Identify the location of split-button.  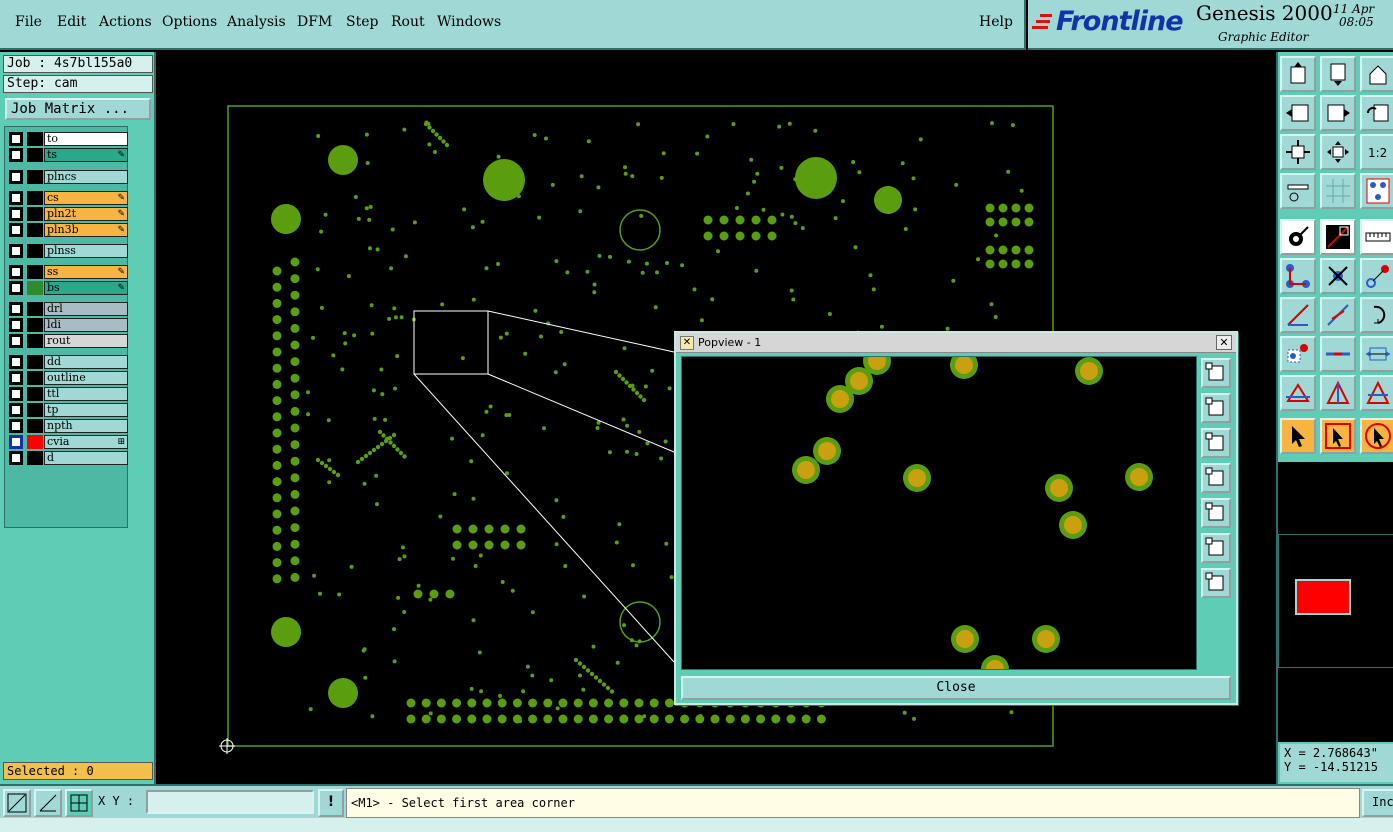
(1338, 354).